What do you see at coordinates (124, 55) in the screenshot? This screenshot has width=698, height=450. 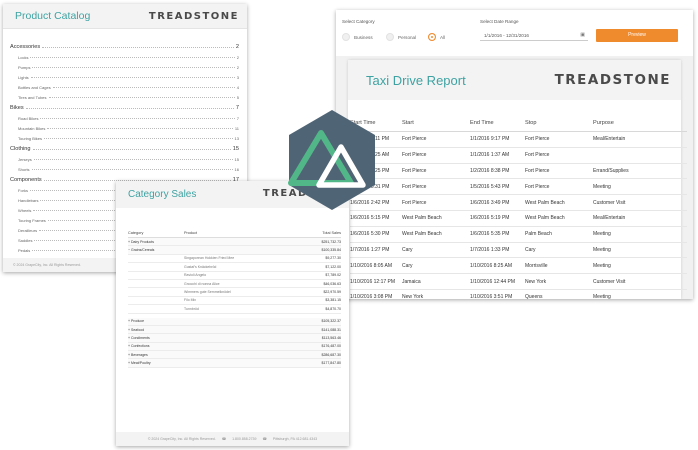 I see `toc-subcategory: Locks 2` at bounding box center [124, 55].